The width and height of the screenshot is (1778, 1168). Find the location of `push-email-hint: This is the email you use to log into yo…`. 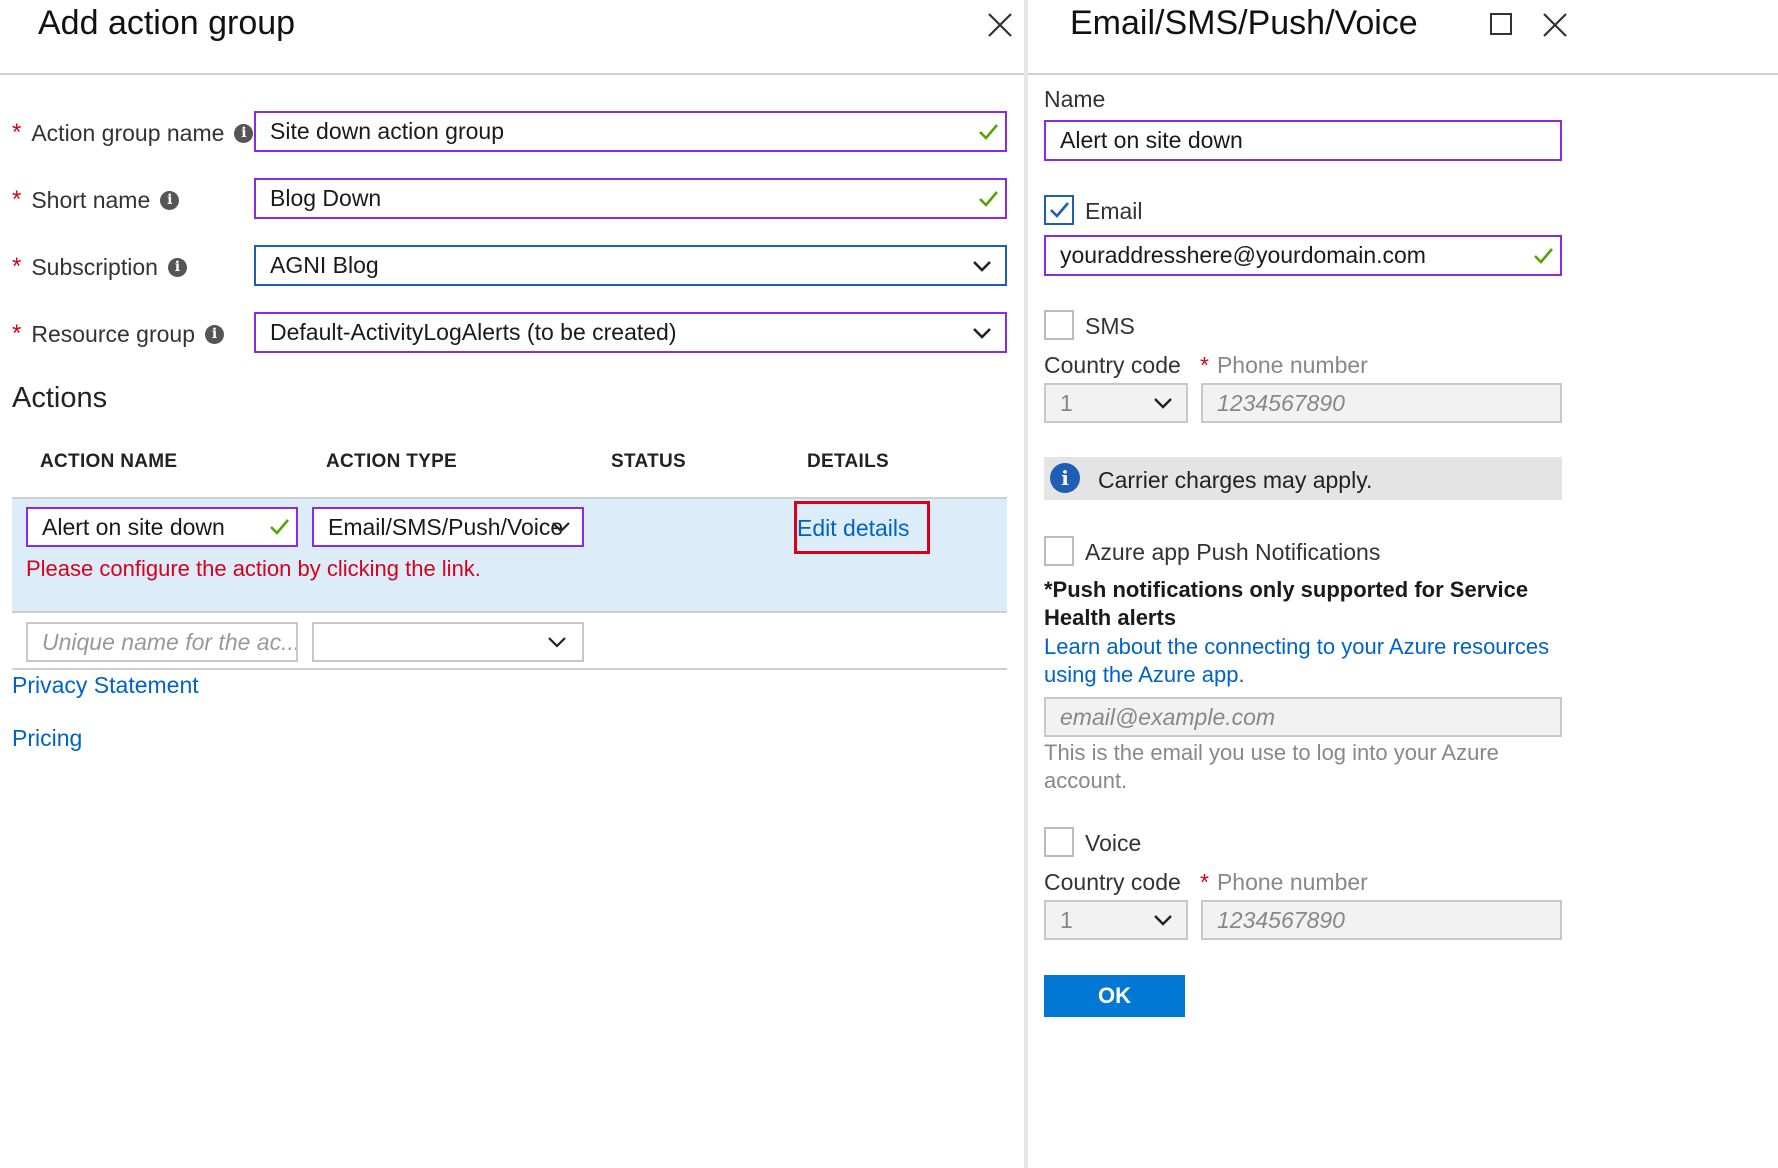

push-email-hint: This is the email you use to log into yo… is located at coordinates (1271, 766).